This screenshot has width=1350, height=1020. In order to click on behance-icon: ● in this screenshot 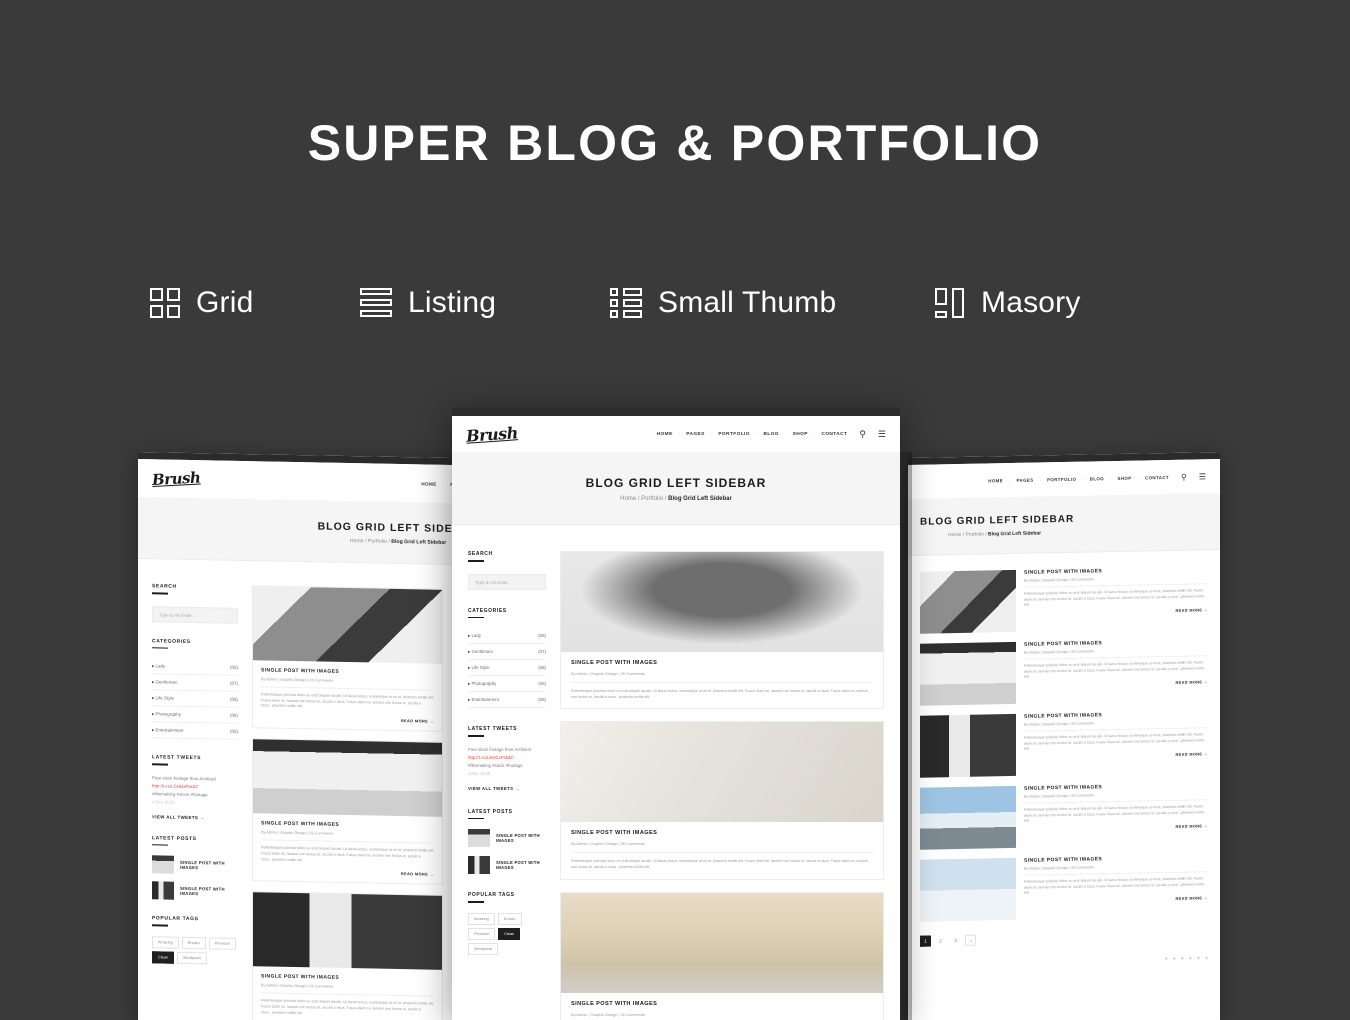, I will do `click(1190, 959)`.